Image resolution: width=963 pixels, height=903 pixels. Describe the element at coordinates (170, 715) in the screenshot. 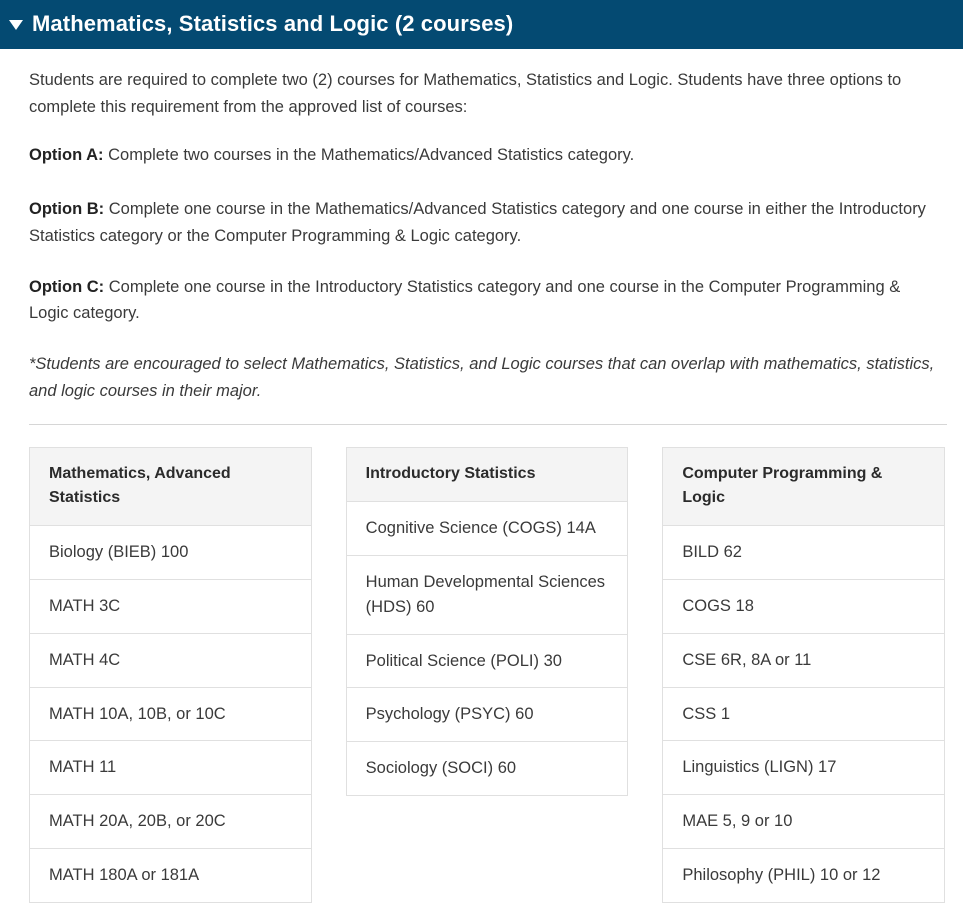

I see `table-row: MATH 10A, 10B, or 10C` at that location.